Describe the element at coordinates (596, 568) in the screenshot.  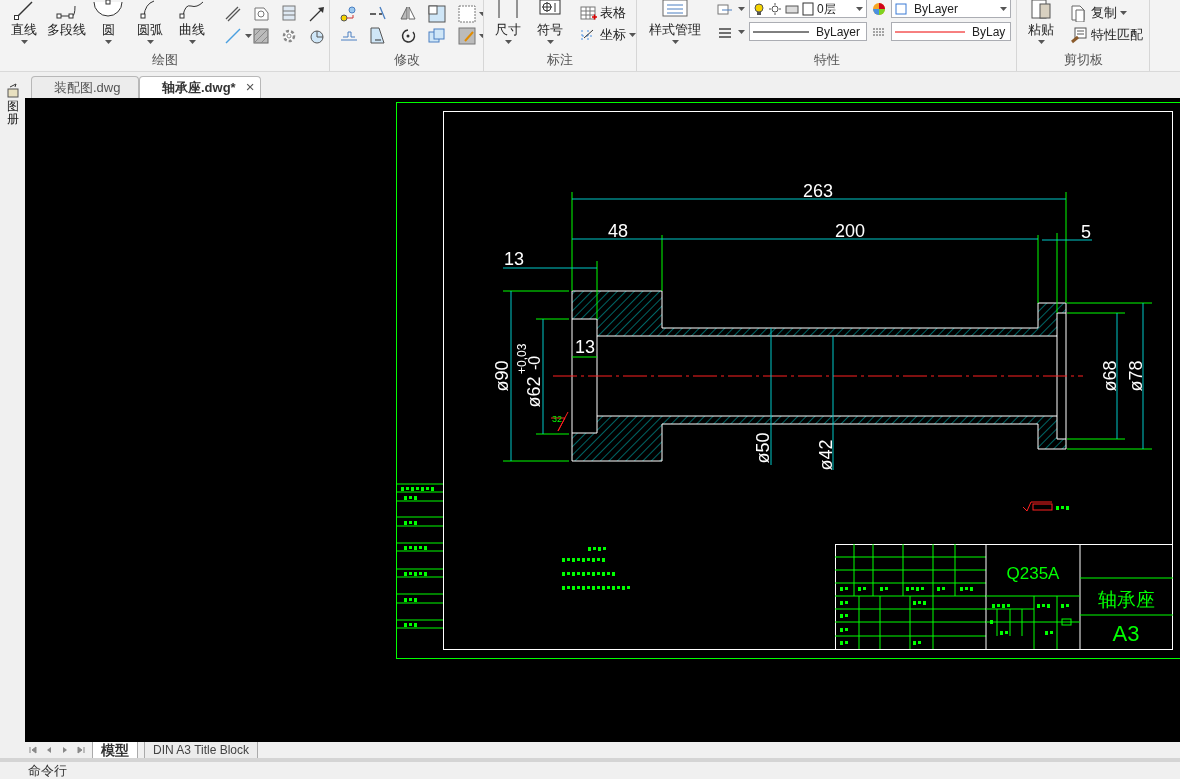
I see `technical-notes-drawing` at that location.